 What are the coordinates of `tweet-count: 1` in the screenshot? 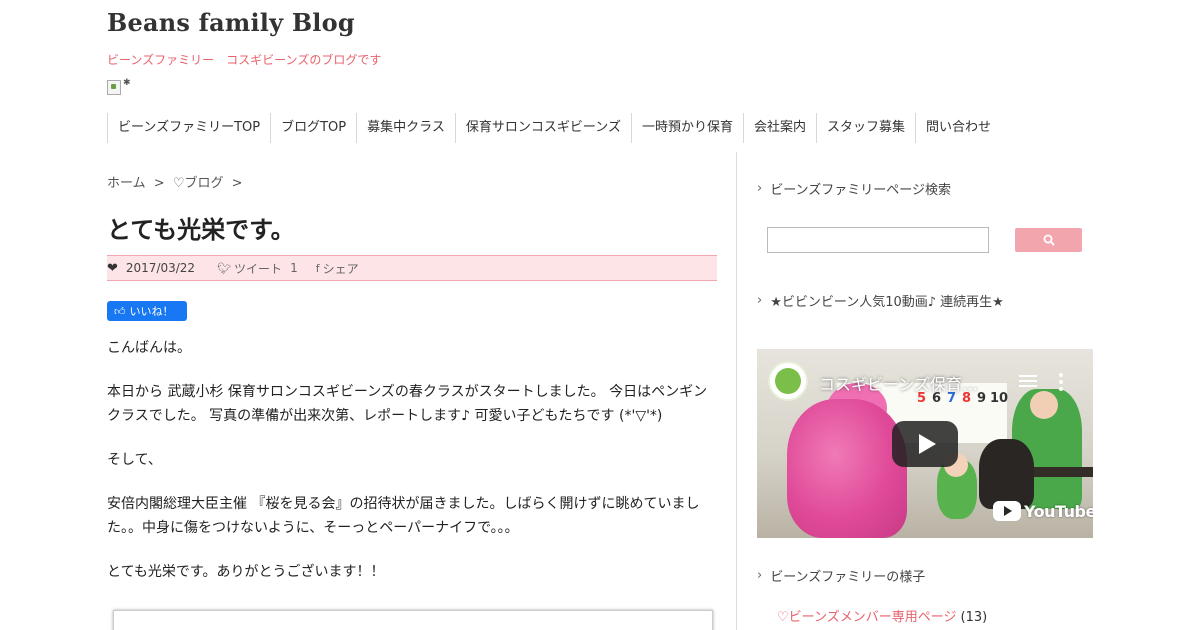 It's located at (294, 268).